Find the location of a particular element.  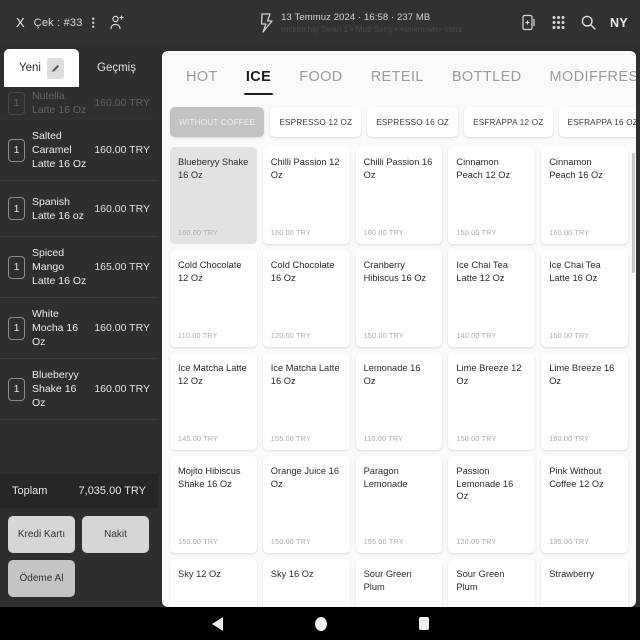

product-card: Cold Chocolate 16 Oz 120.00 TRY is located at coordinates (306, 298).